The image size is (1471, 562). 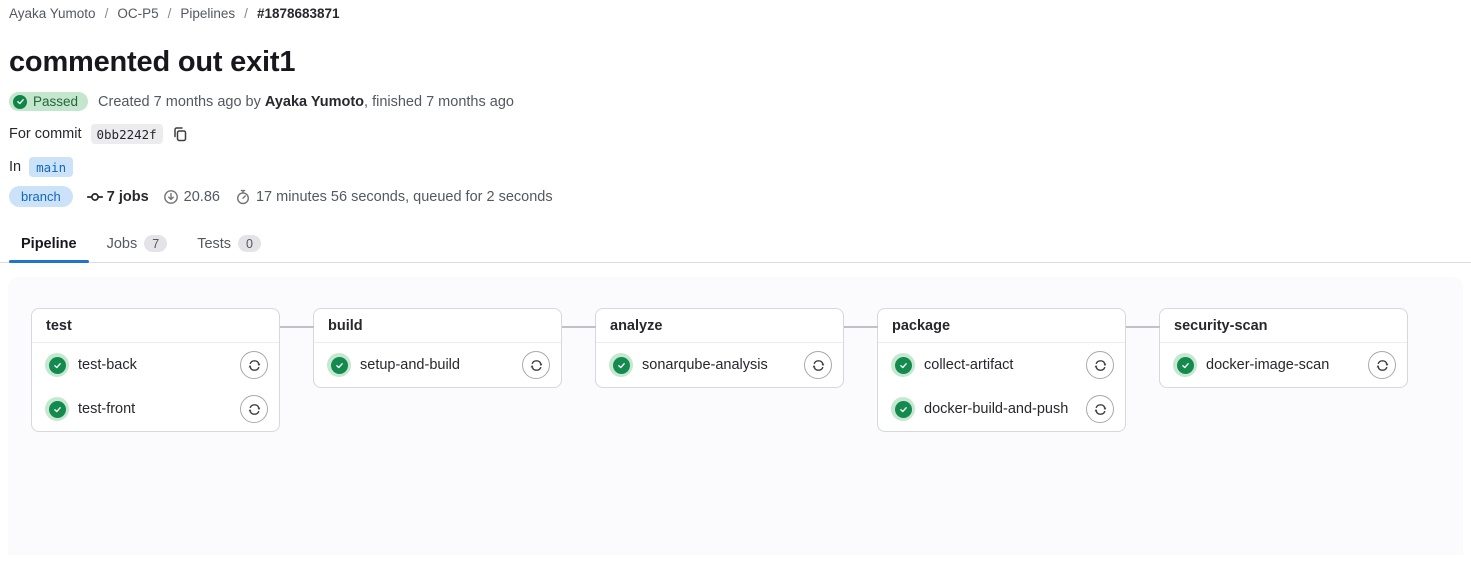 I want to click on job-row: docker-image-scan, so click(x=1283, y=365).